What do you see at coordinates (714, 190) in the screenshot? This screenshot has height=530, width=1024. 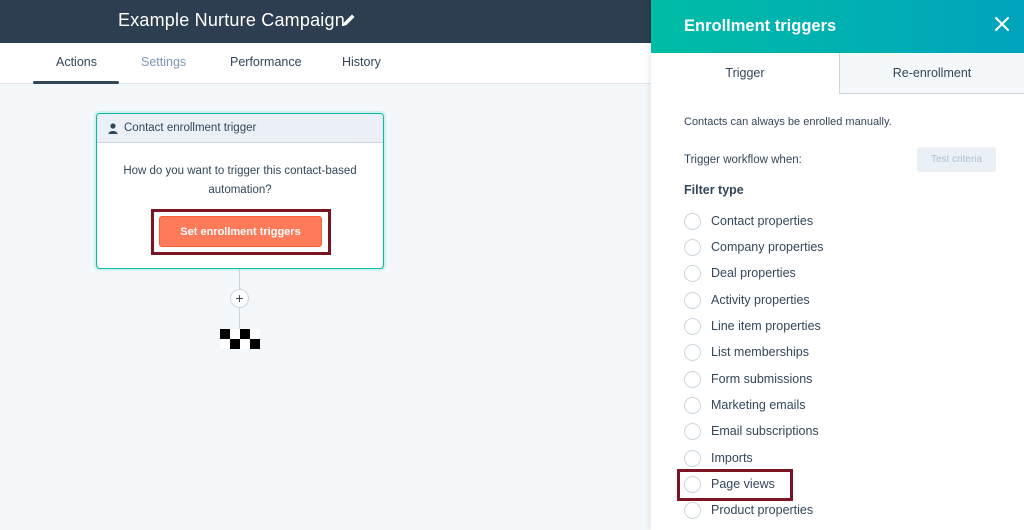 I see `filter-type-heading: Filter type` at bounding box center [714, 190].